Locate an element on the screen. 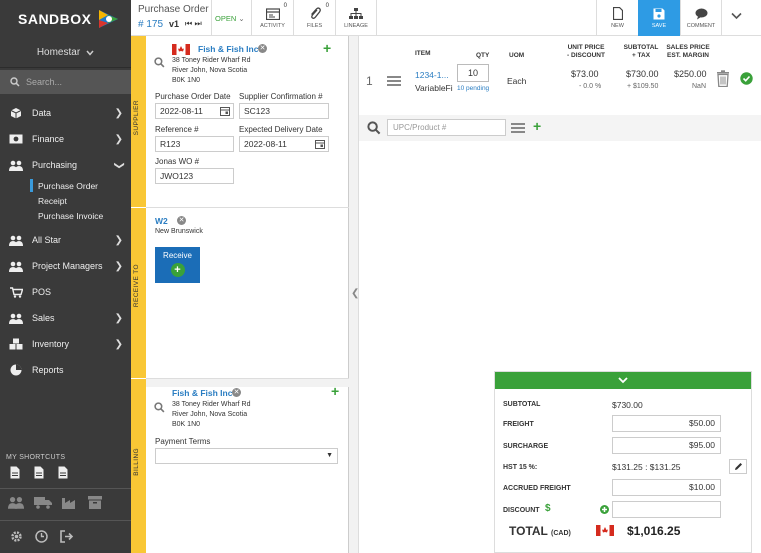  upc-product-input: UPC/Product # is located at coordinates (446, 127).